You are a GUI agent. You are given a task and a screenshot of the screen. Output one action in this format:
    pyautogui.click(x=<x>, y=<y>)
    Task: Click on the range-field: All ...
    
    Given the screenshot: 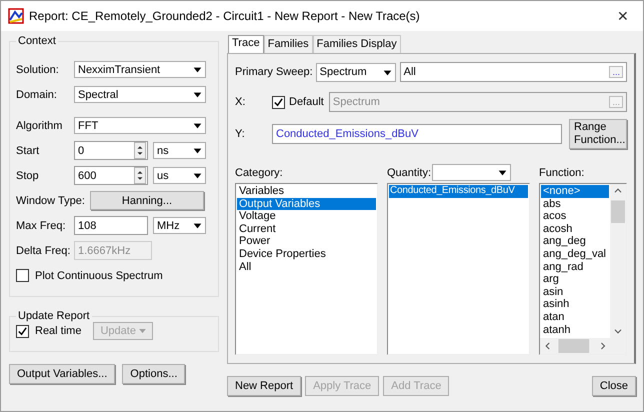 What is the action you would take?
    pyautogui.click(x=513, y=72)
    